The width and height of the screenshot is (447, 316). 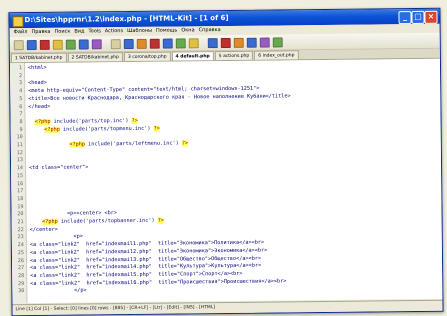 What do you see at coordinates (210, 30) in the screenshot?
I see `menu-item-9: Справка` at bounding box center [210, 30].